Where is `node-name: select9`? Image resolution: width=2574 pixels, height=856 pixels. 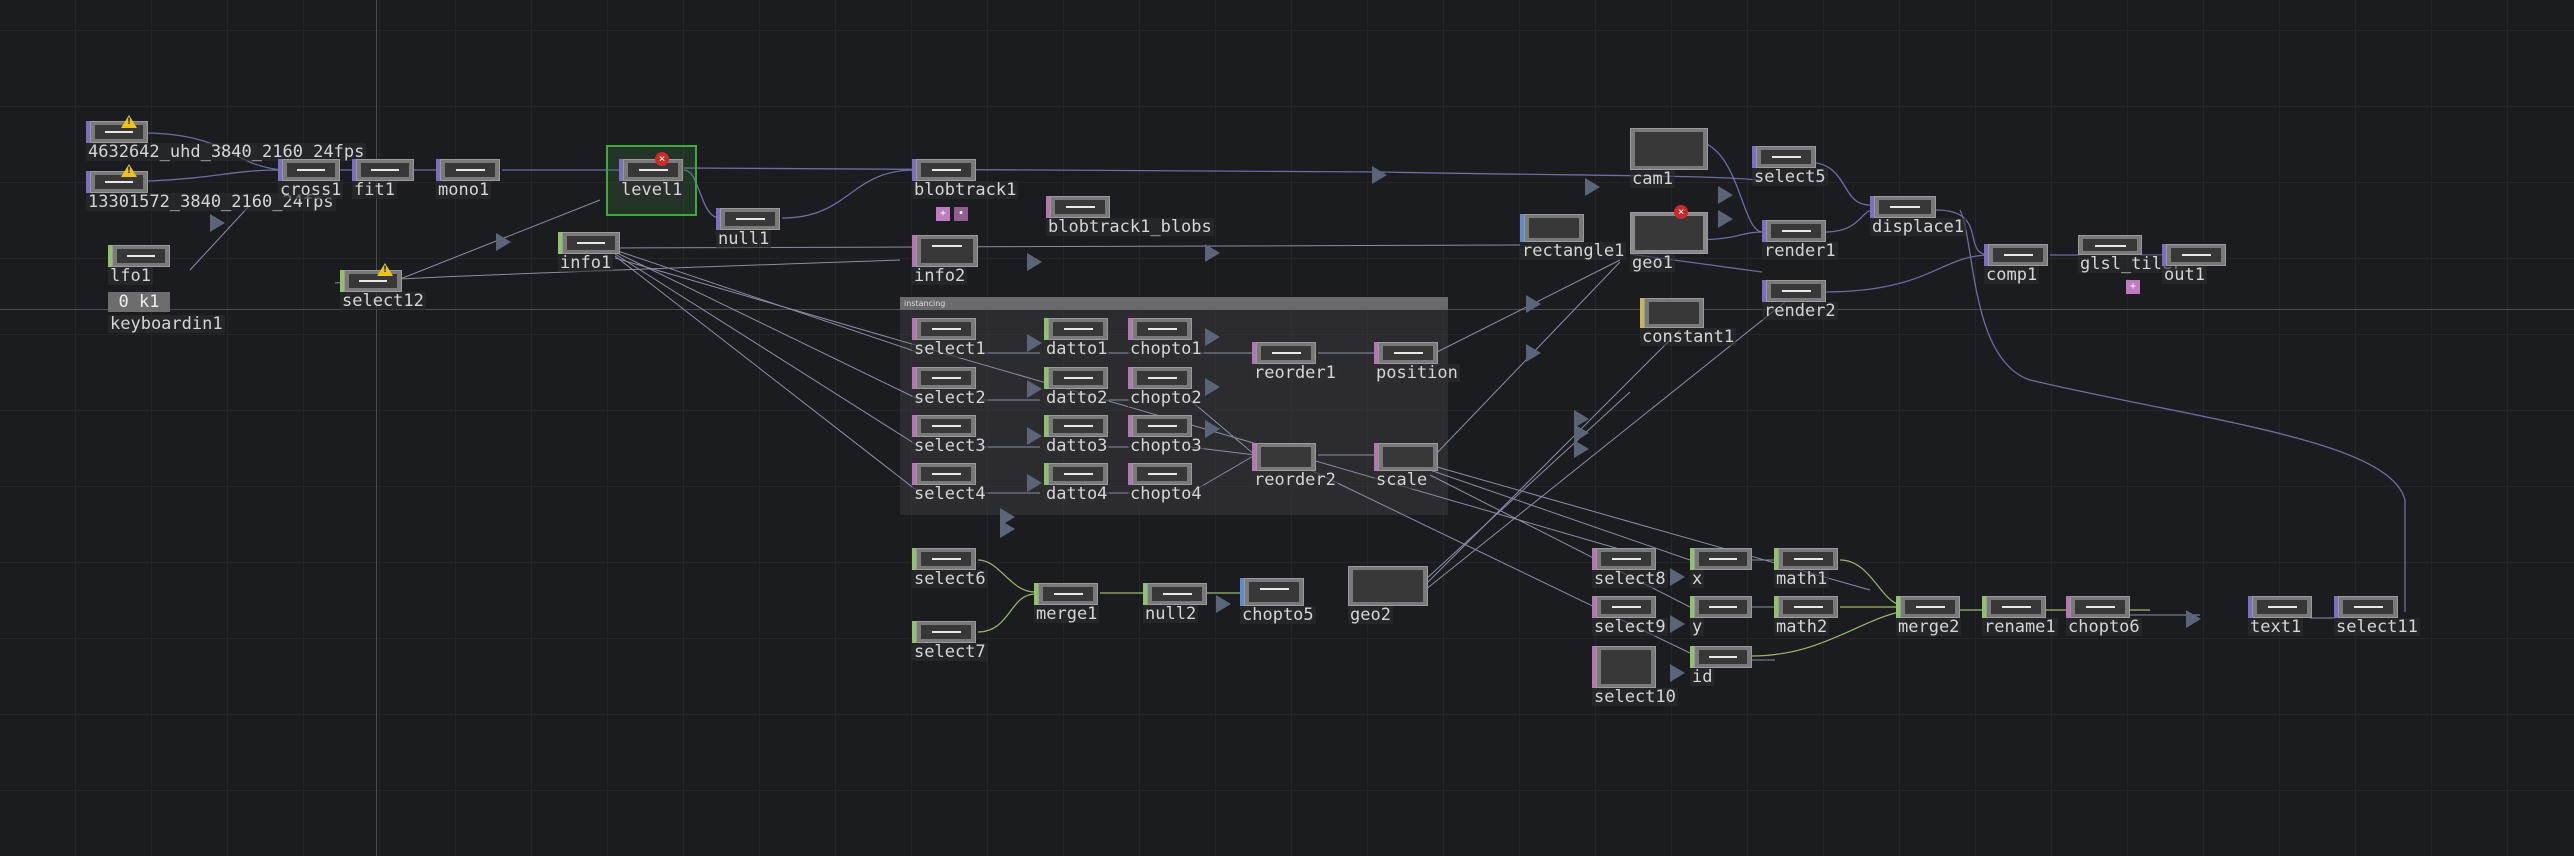
node-name: select9 is located at coordinates (1630, 627).